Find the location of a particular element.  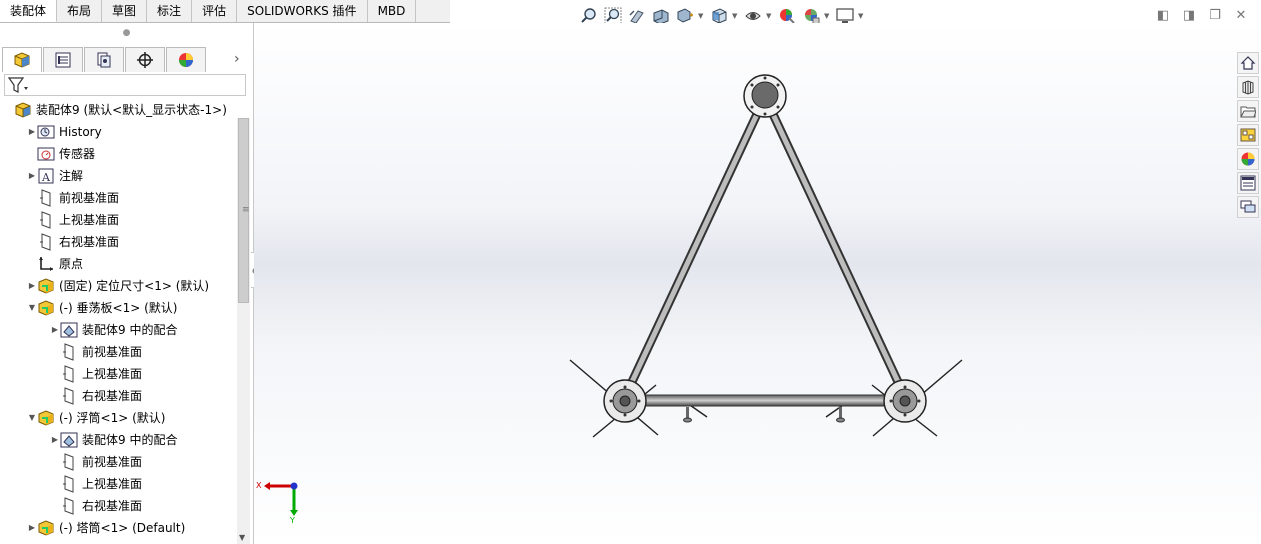

tree-item: ▶ (-) 塔筒<1> (Default) is located at coordinates (106, 528).